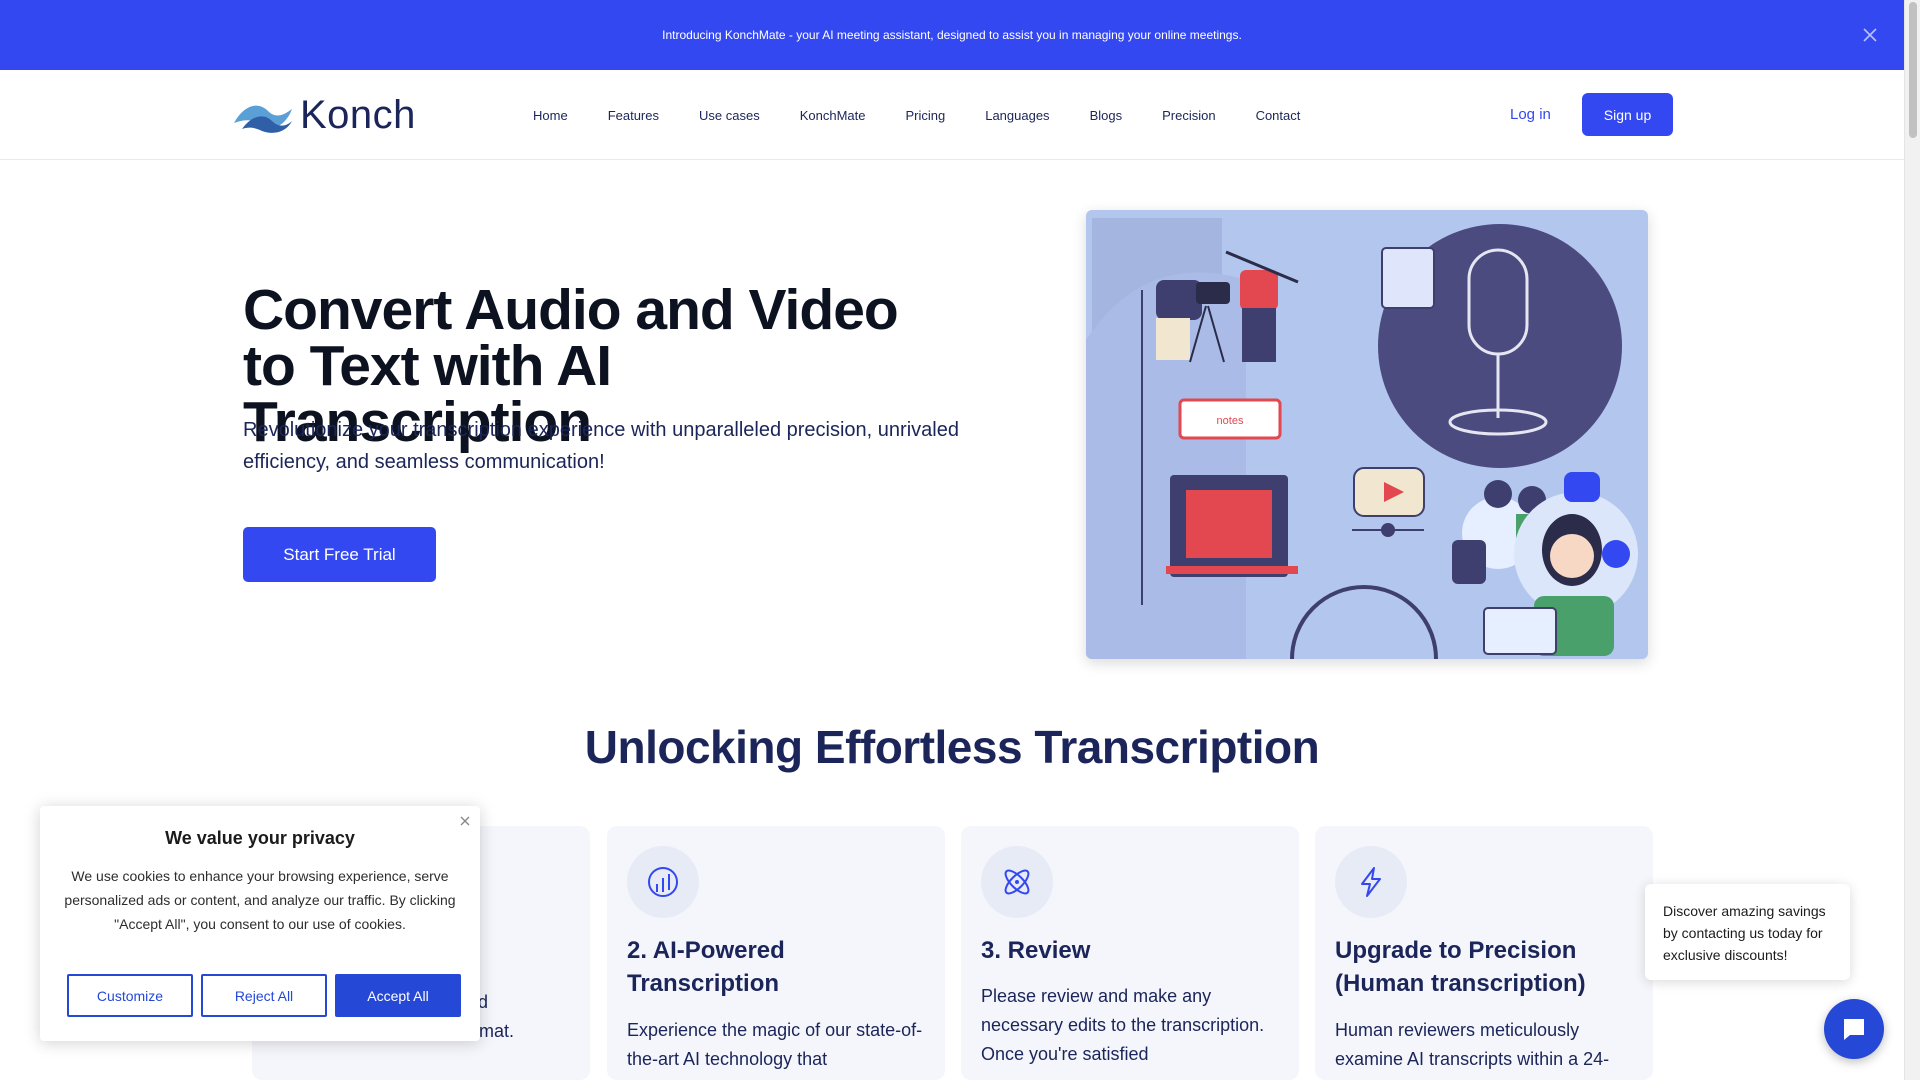 The width and height of the screenshot is (1920, 1080). What do you see at coordinates (1530, 114) in the screenshot?
I see `login-link: Log in` at bounding box center [1530, 114].